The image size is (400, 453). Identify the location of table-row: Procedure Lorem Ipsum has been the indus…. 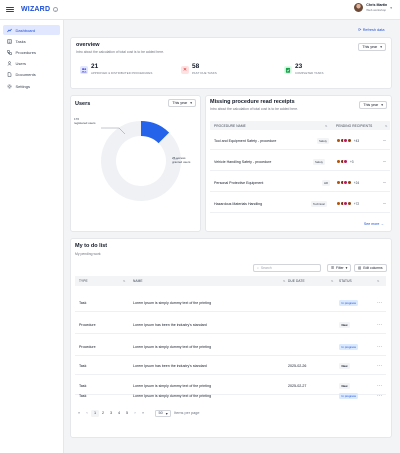
(230, 325).